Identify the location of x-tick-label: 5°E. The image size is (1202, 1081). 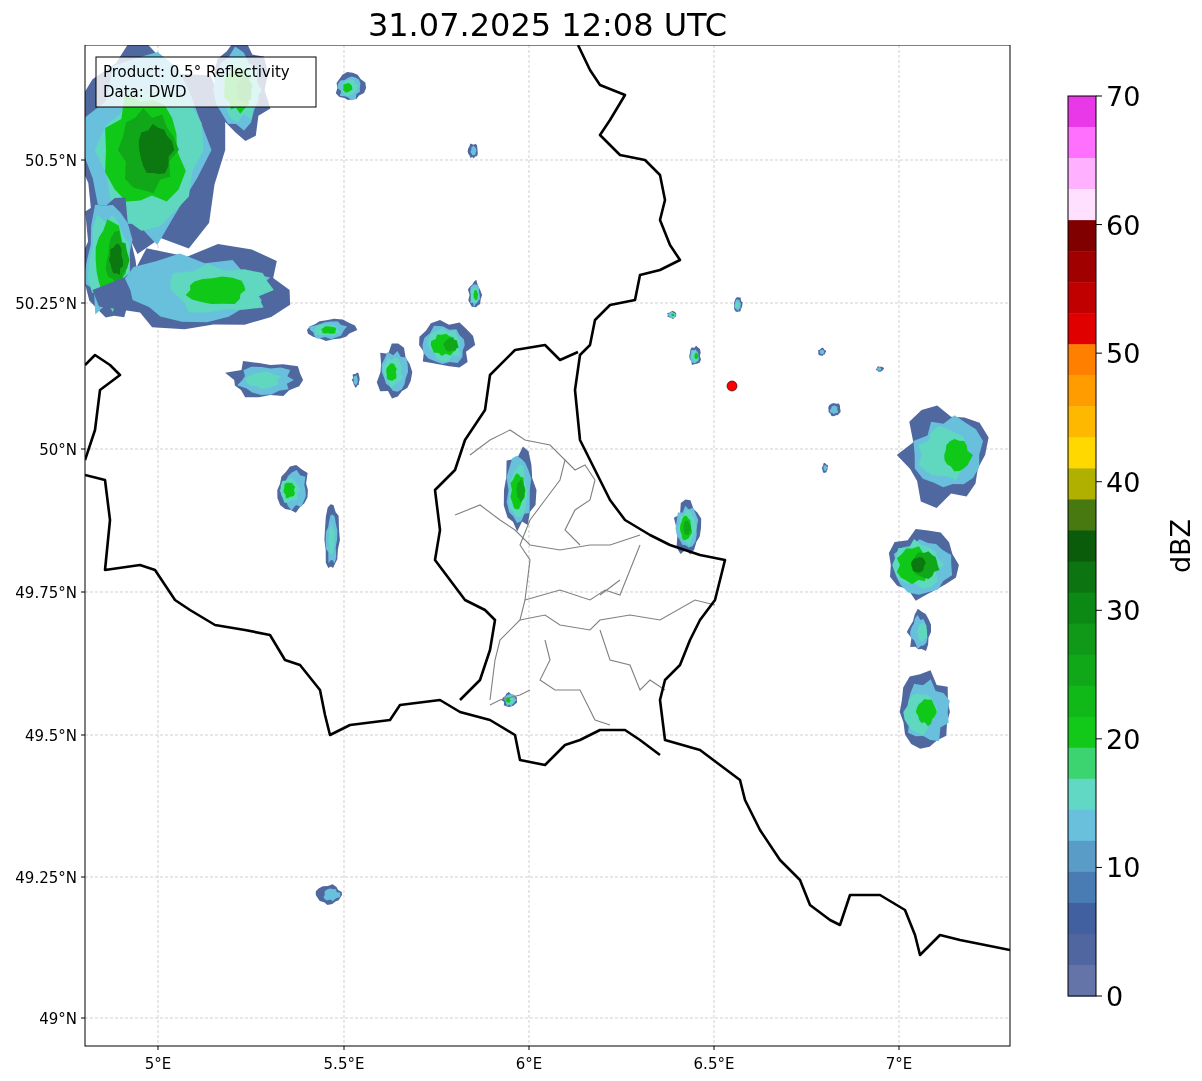
(158, 1064).